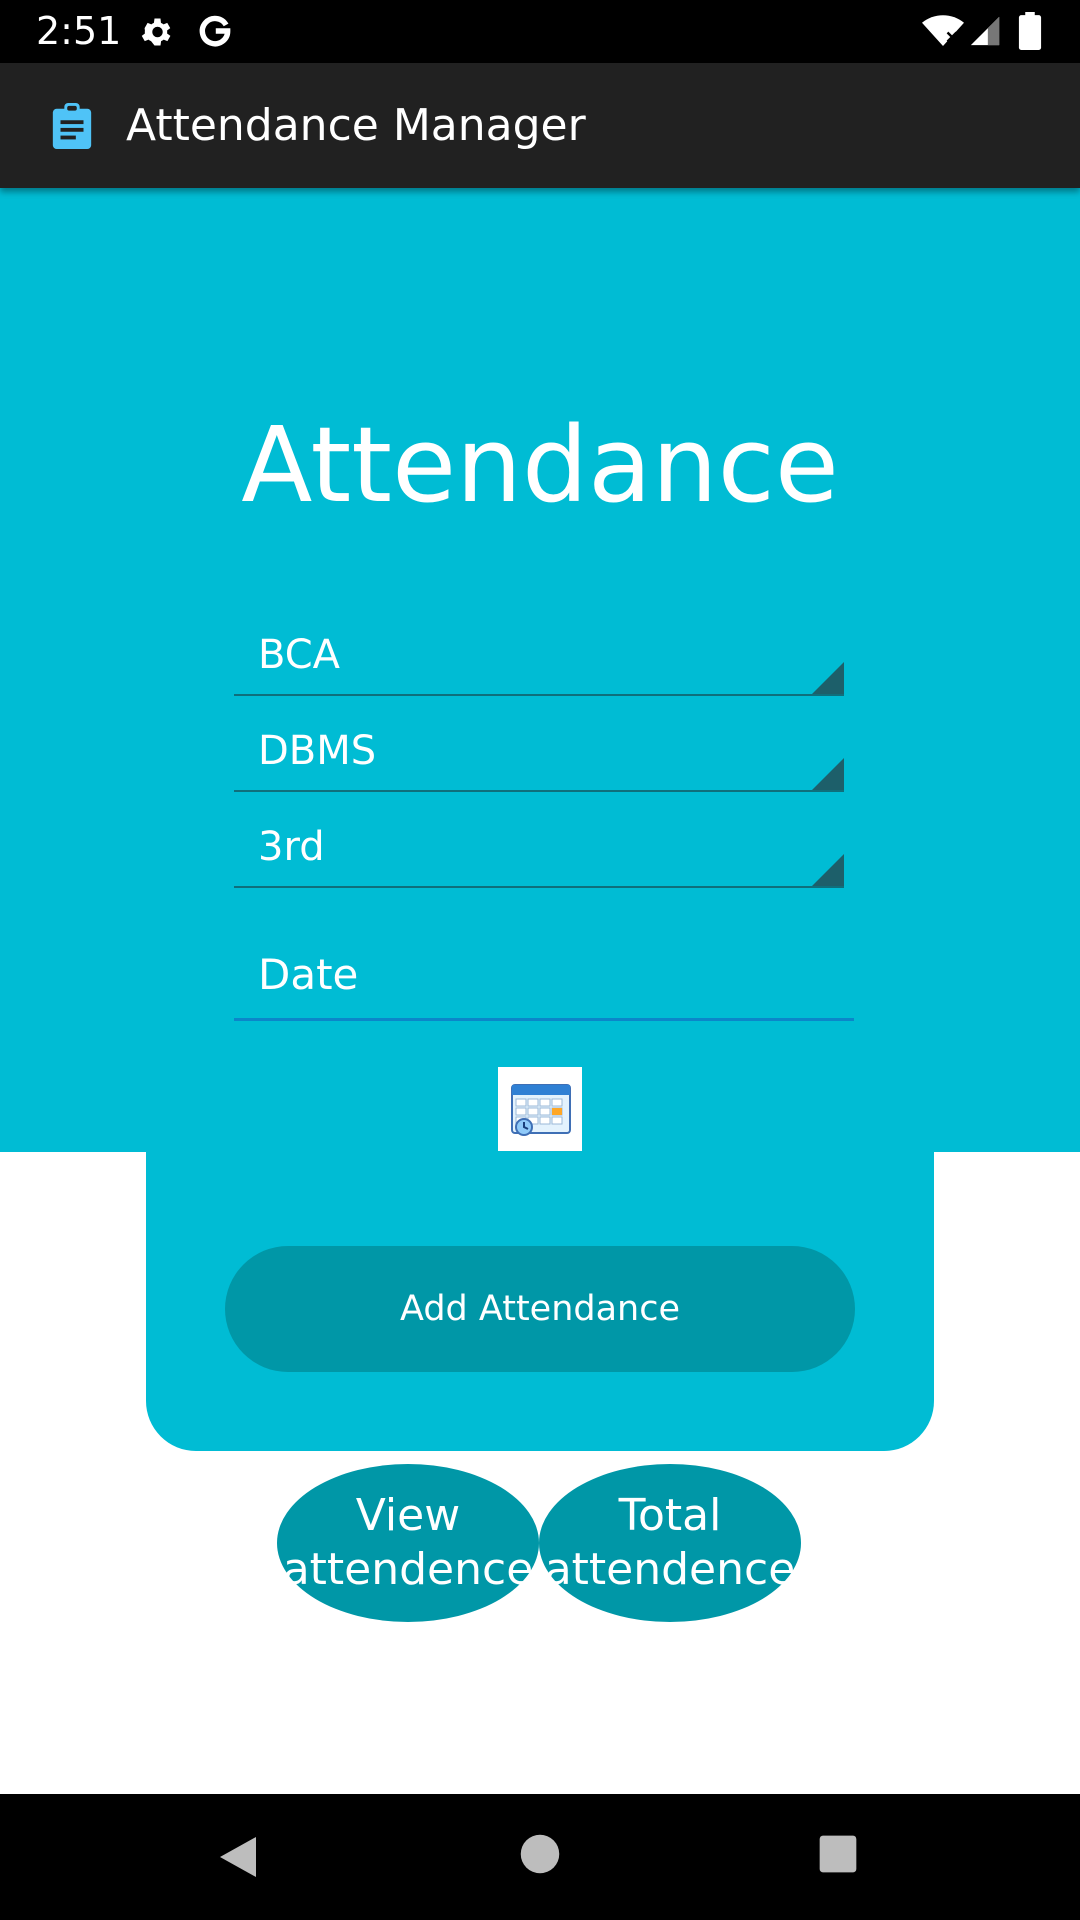  What do you see at coordinates (356, 125) in the screenshot?
I see `app-title: Attendance Manager` at bounding box center [356, 125].